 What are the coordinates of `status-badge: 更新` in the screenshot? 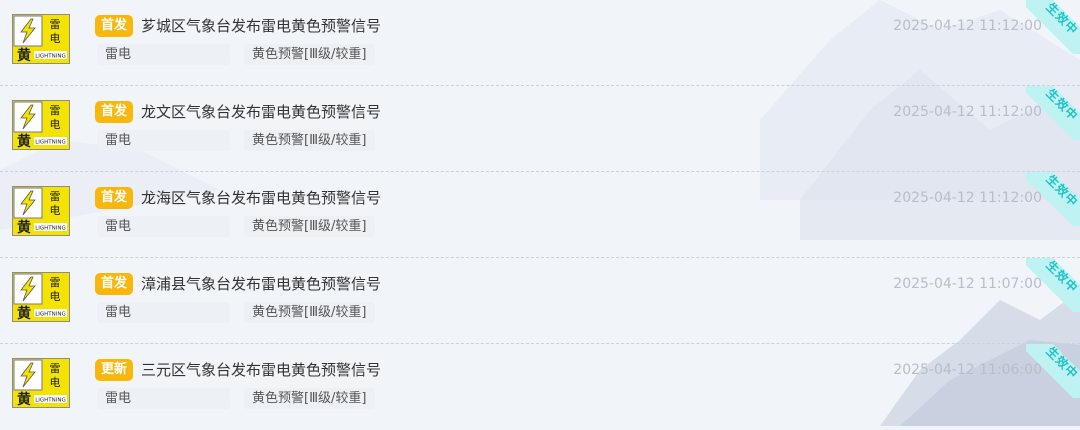 It's located at (114, 370).